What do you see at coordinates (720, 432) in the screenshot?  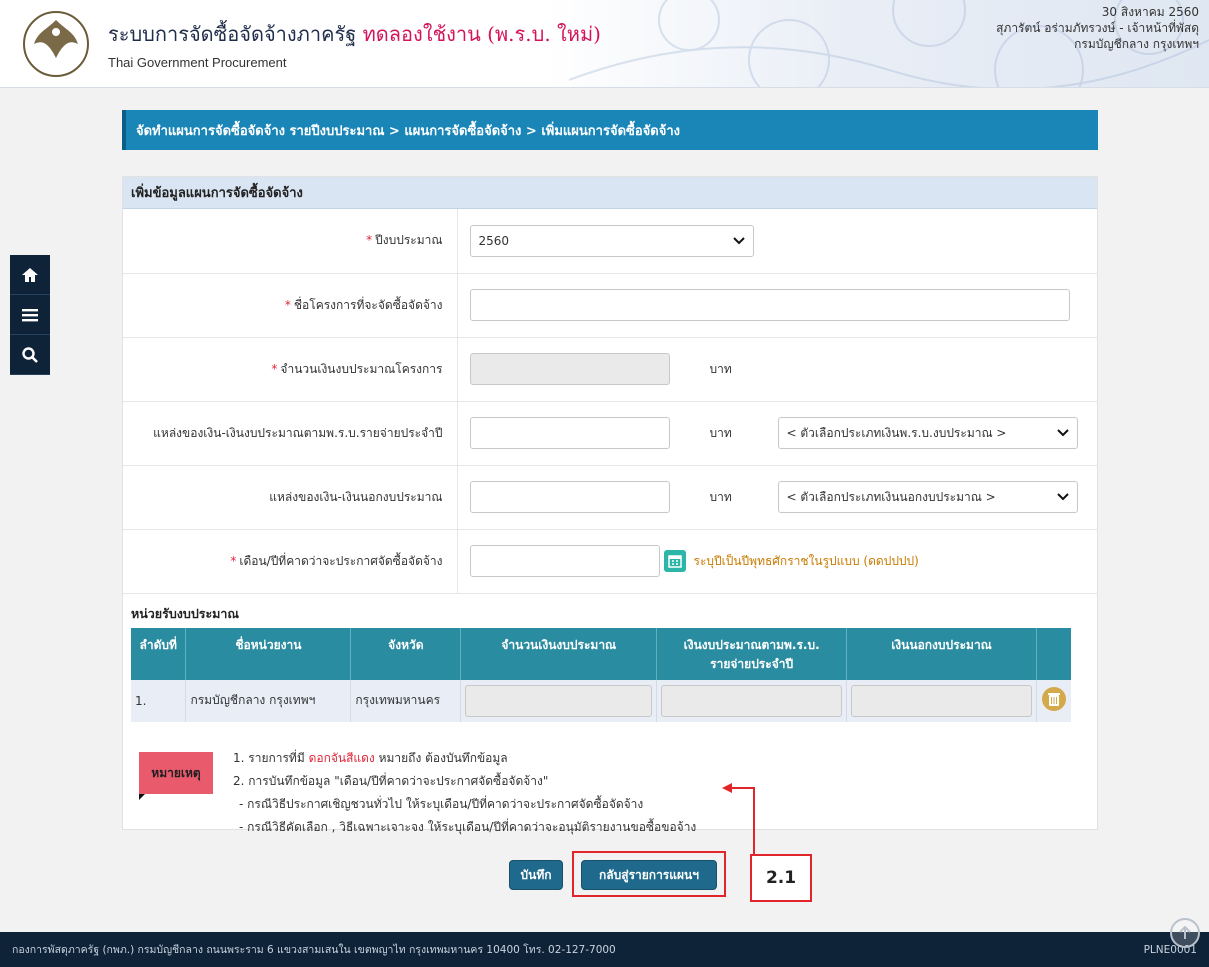 I see `annual-budget-unit: บาท` at bounding box center [720, 432].